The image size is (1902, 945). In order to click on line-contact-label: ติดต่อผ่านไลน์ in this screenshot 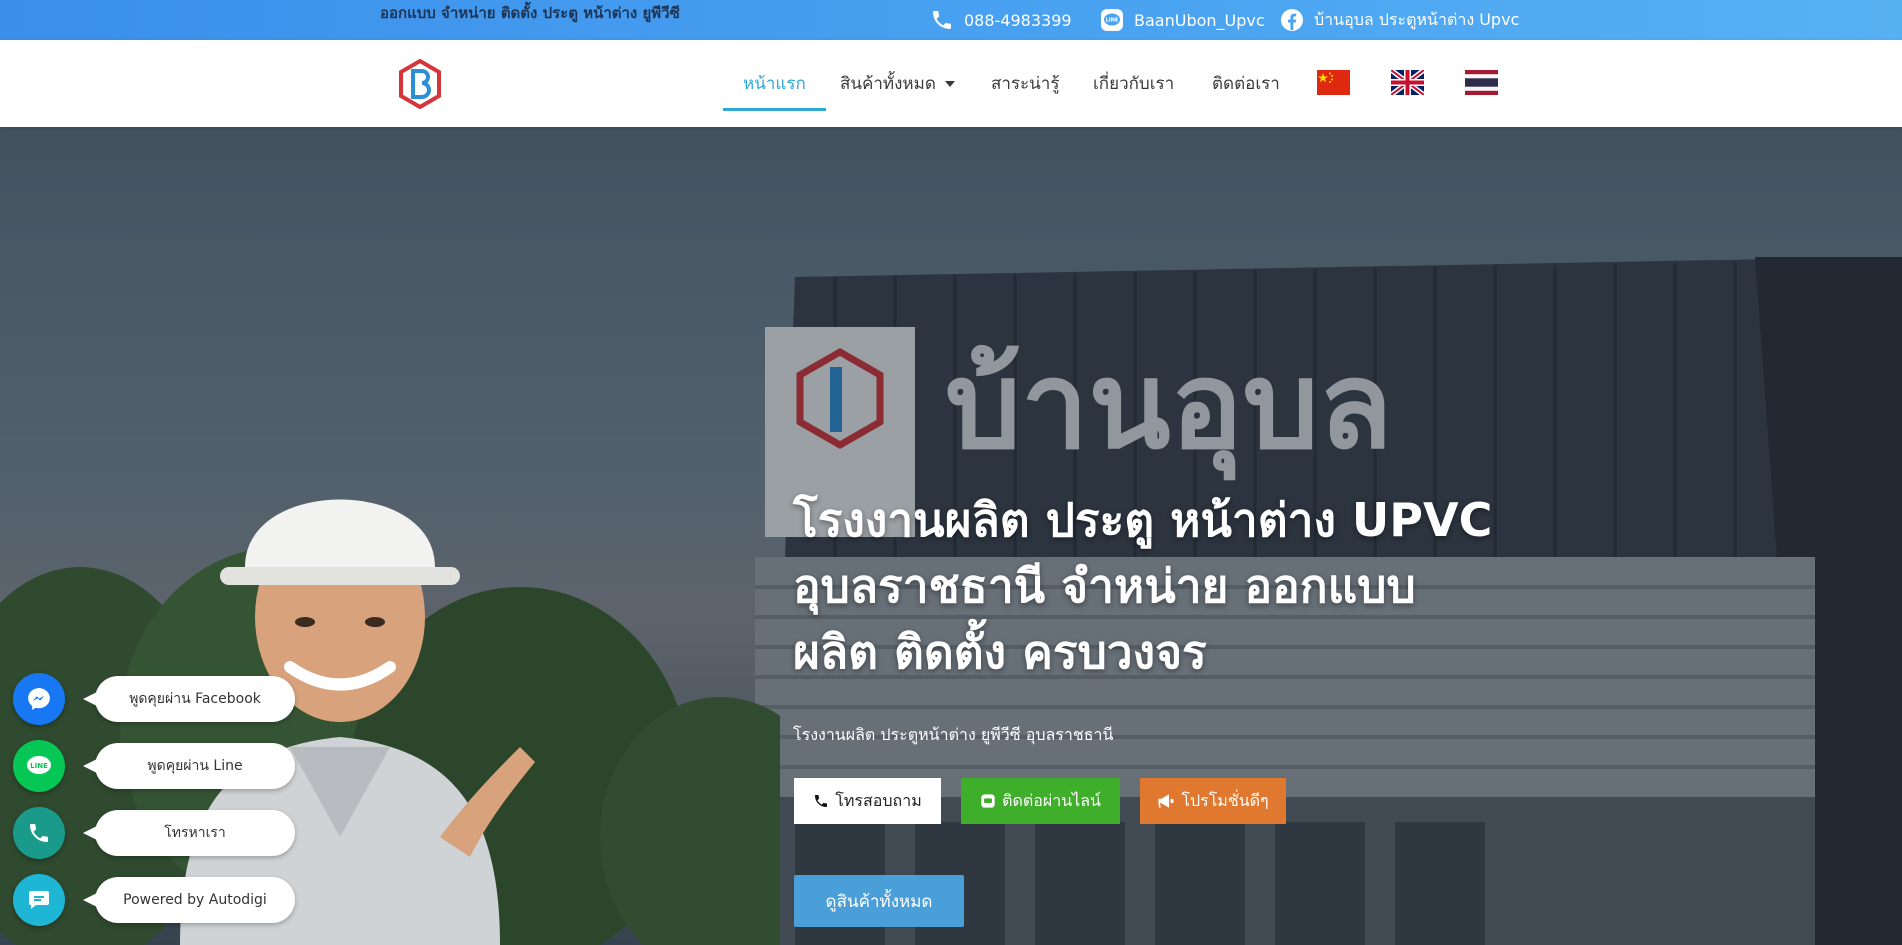, I will do `click(1051, 800)`.